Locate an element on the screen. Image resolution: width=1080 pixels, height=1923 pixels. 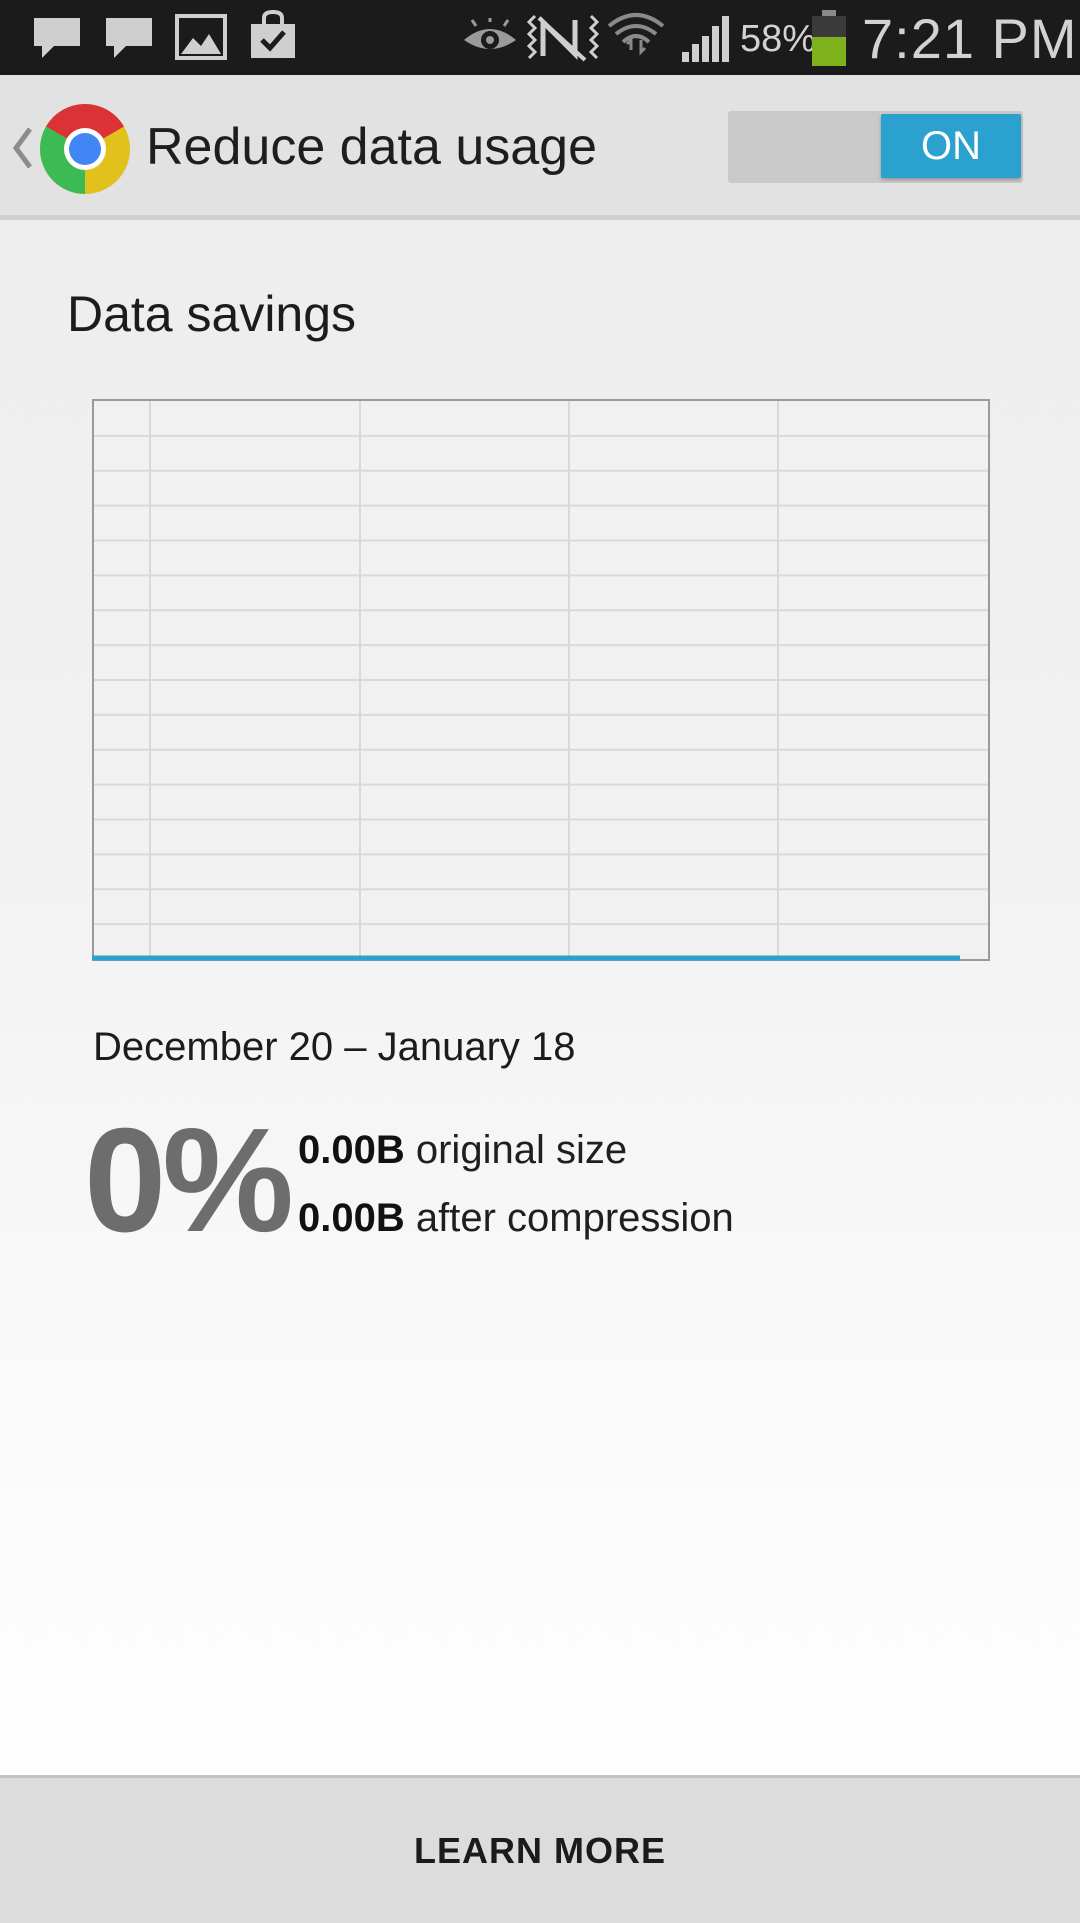
original-size-line: 0.00B original size is located at coordinates (462, 1150).